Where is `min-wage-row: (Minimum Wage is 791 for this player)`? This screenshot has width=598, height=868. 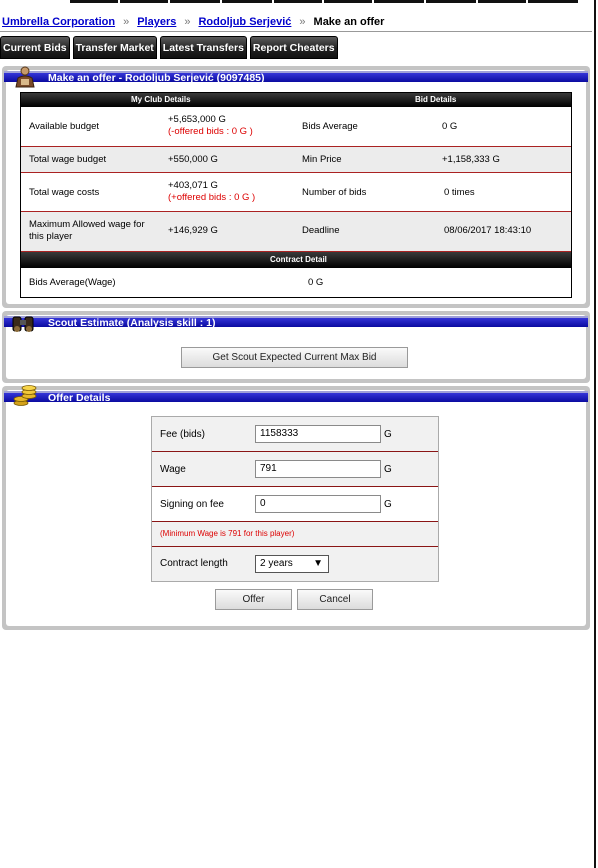
min-wage-row: (Minimum Wage is 791 for this player) is located at coordinates (295, 534).